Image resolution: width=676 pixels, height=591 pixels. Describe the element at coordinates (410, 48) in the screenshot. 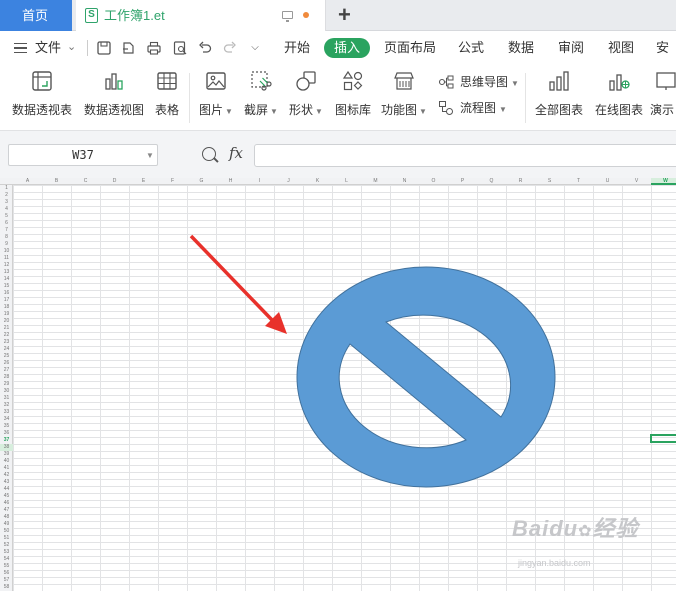

I see `tab-page-layout: 页面布局` at that location.